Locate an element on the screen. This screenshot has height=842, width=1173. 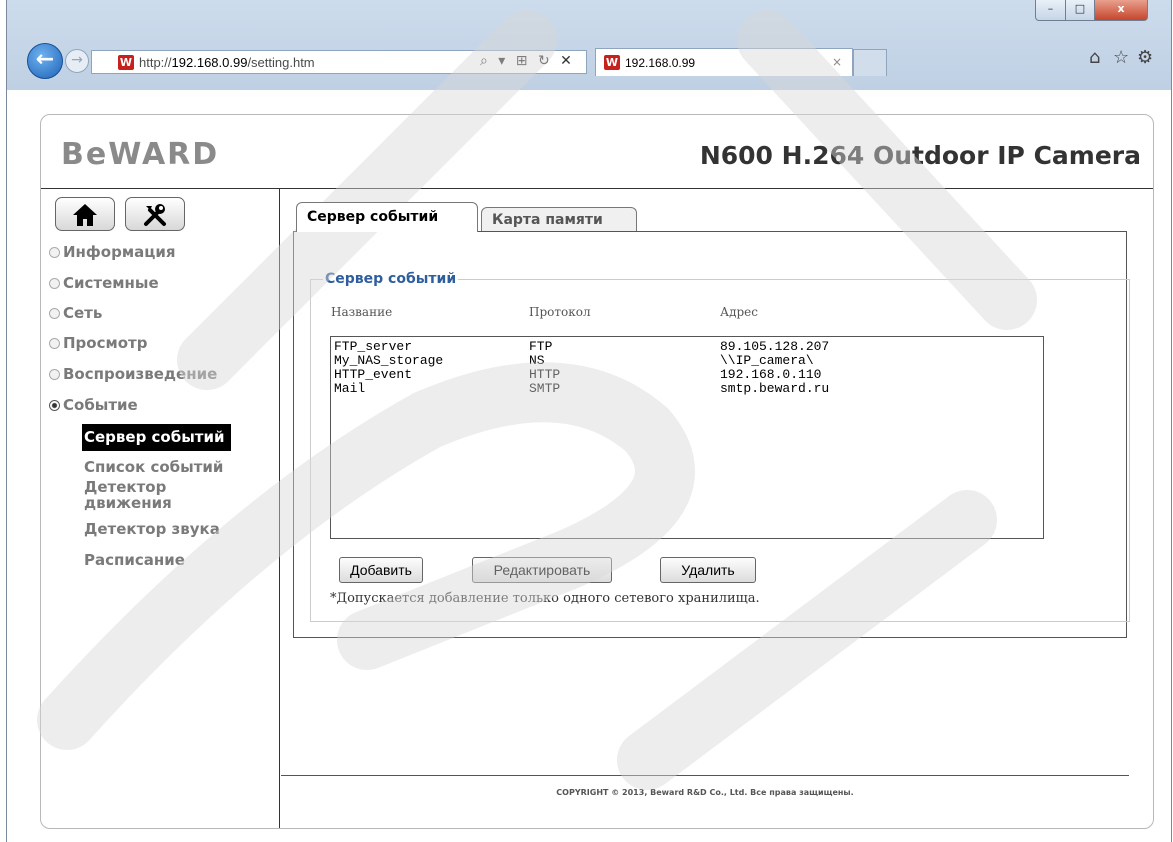
delete-button: Удалить is located at coordinates (708, 570).